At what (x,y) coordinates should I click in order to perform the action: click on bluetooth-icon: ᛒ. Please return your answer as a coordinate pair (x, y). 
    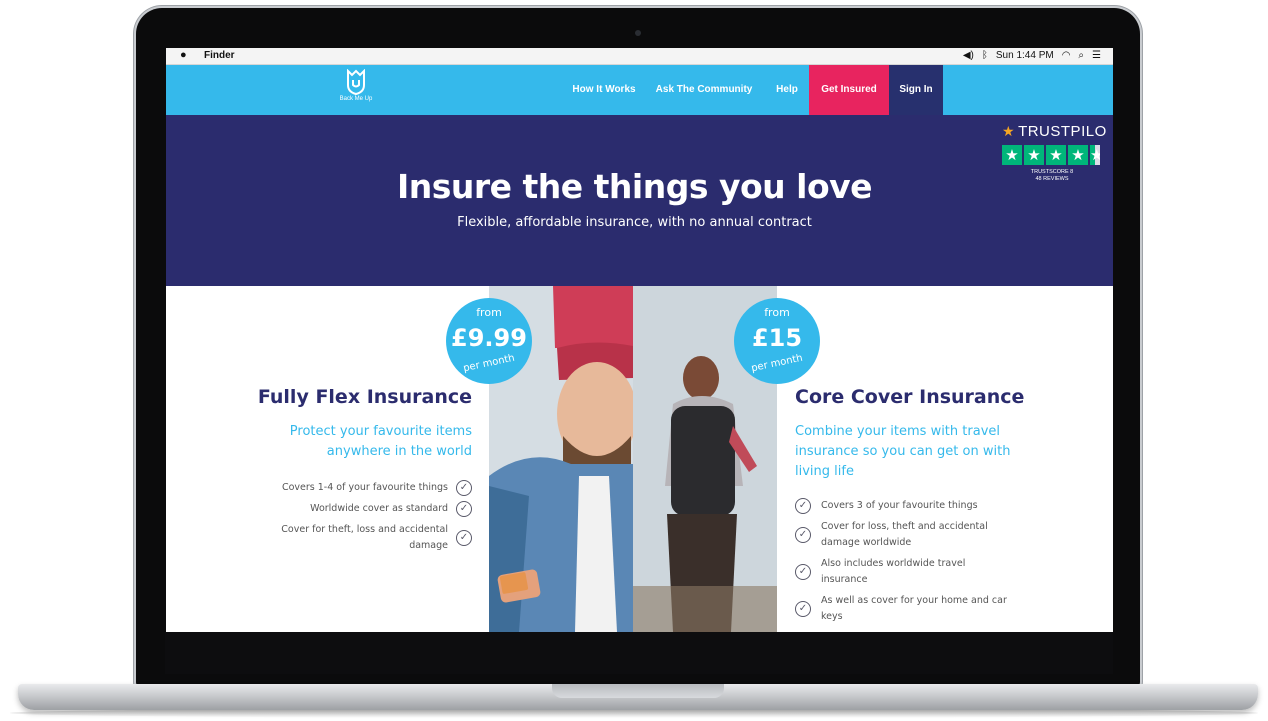
    Looking at the image, I should click on (985, 55).